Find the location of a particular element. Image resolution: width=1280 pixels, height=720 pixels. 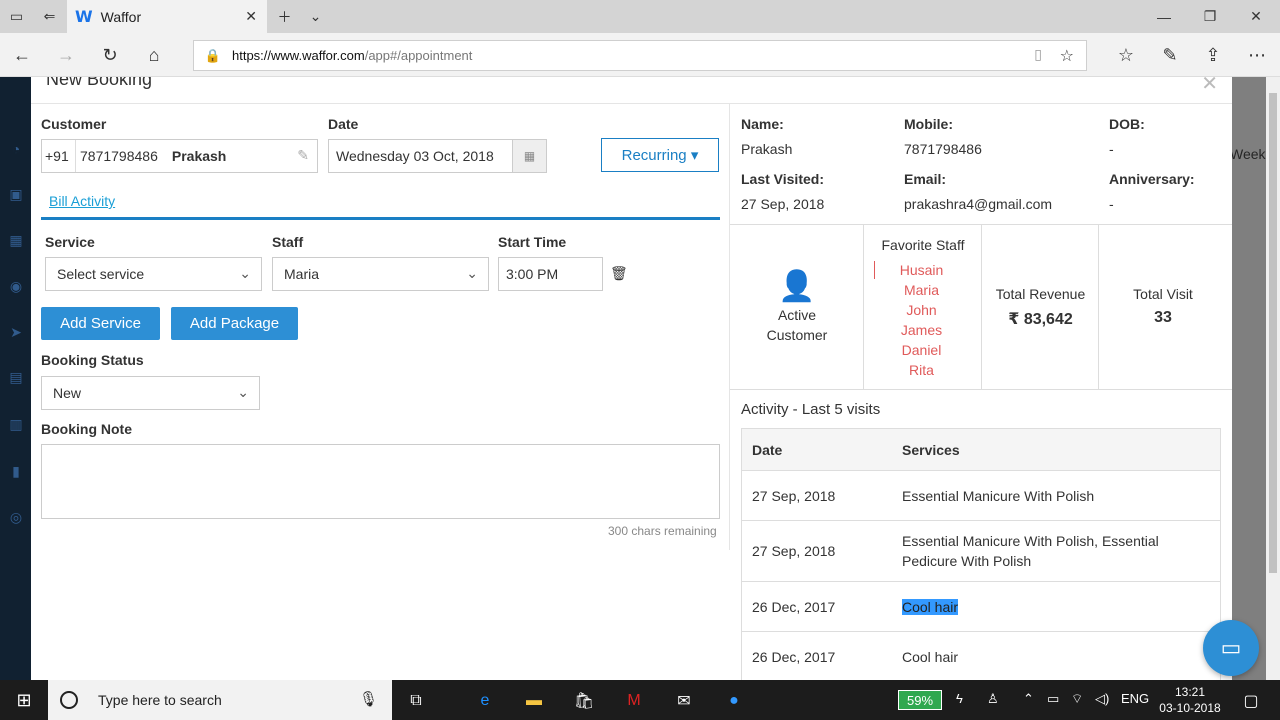

chat-support-icon: ▭ is located at coordinates (1231, 648).